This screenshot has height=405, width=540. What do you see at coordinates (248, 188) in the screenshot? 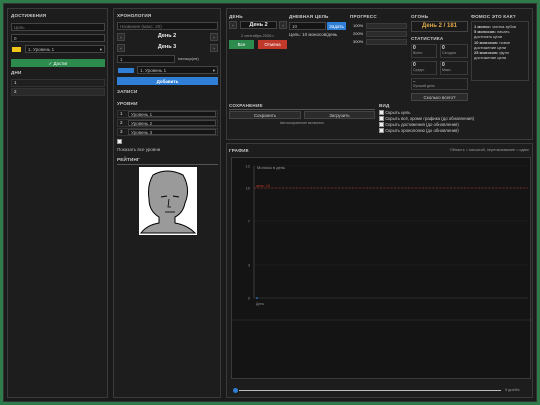
I see `y-tick-label: 10` at bounding box center [248, 188].